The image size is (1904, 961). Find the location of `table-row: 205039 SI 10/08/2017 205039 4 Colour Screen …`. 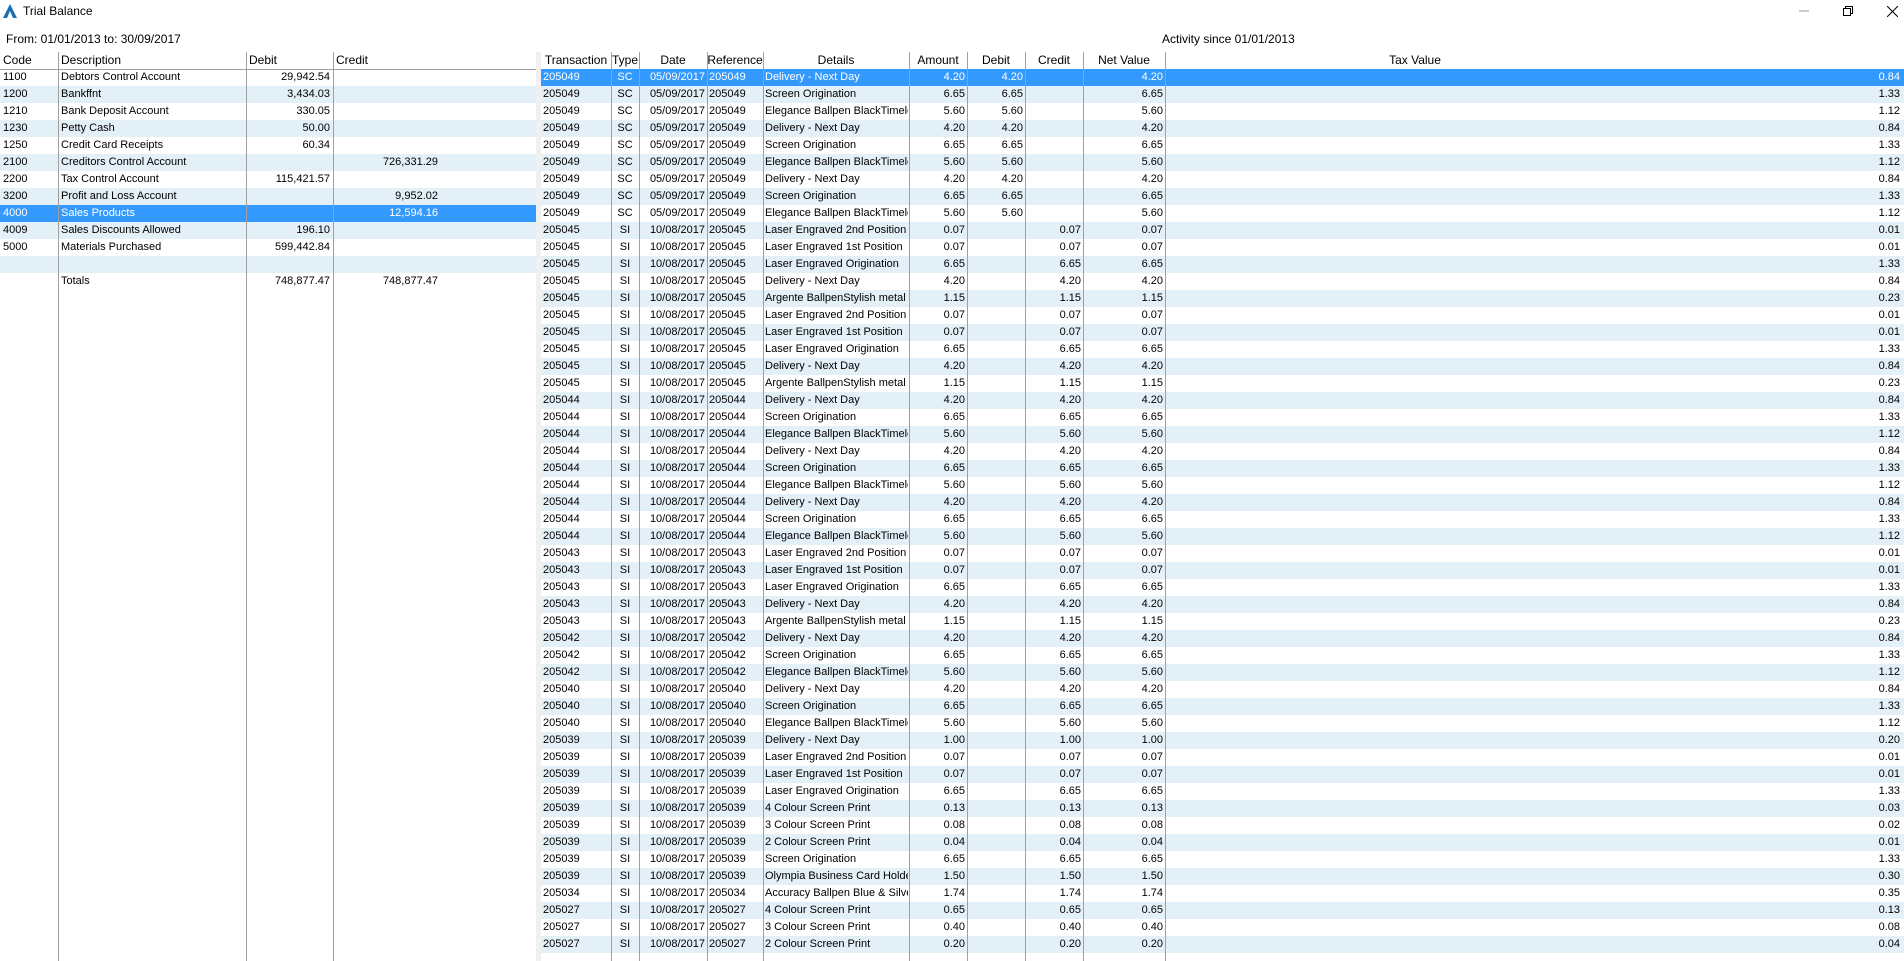

table-row: 205039 SI 10/08/2017 205039 4 Colour Screen … is located at coordinates (1222, 808).